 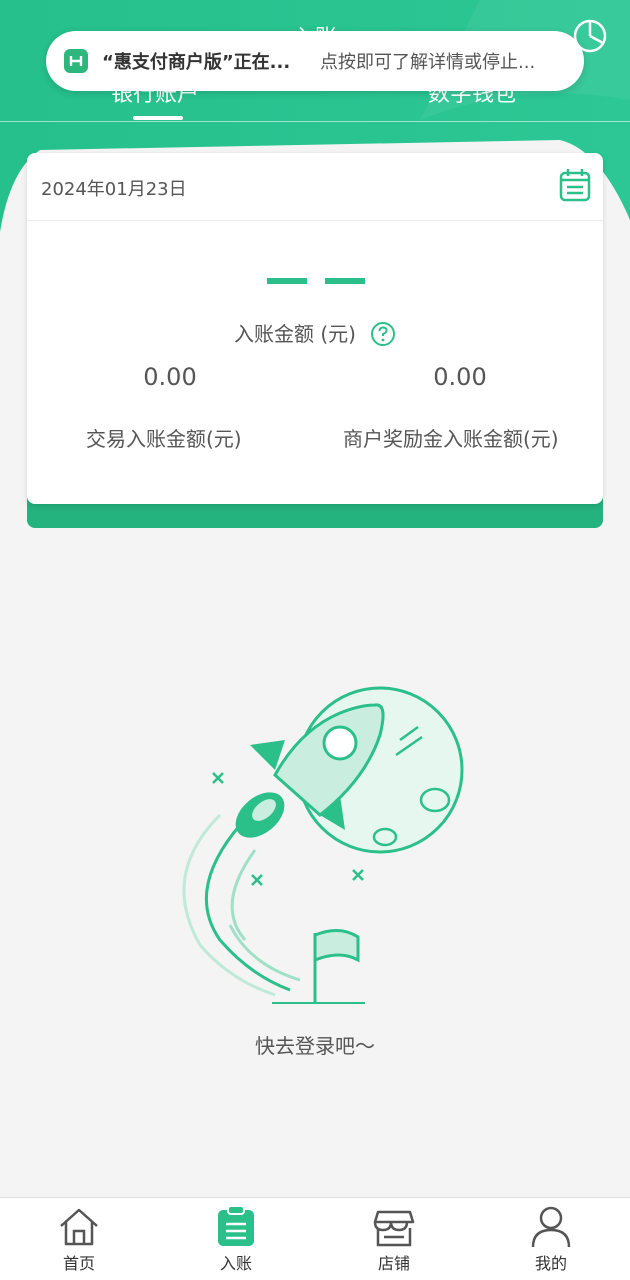 What do you see at coordinates (550, 1263) in the screenshot?
I see `nav-label-me: 我的` at bounding box center [550, 1263].